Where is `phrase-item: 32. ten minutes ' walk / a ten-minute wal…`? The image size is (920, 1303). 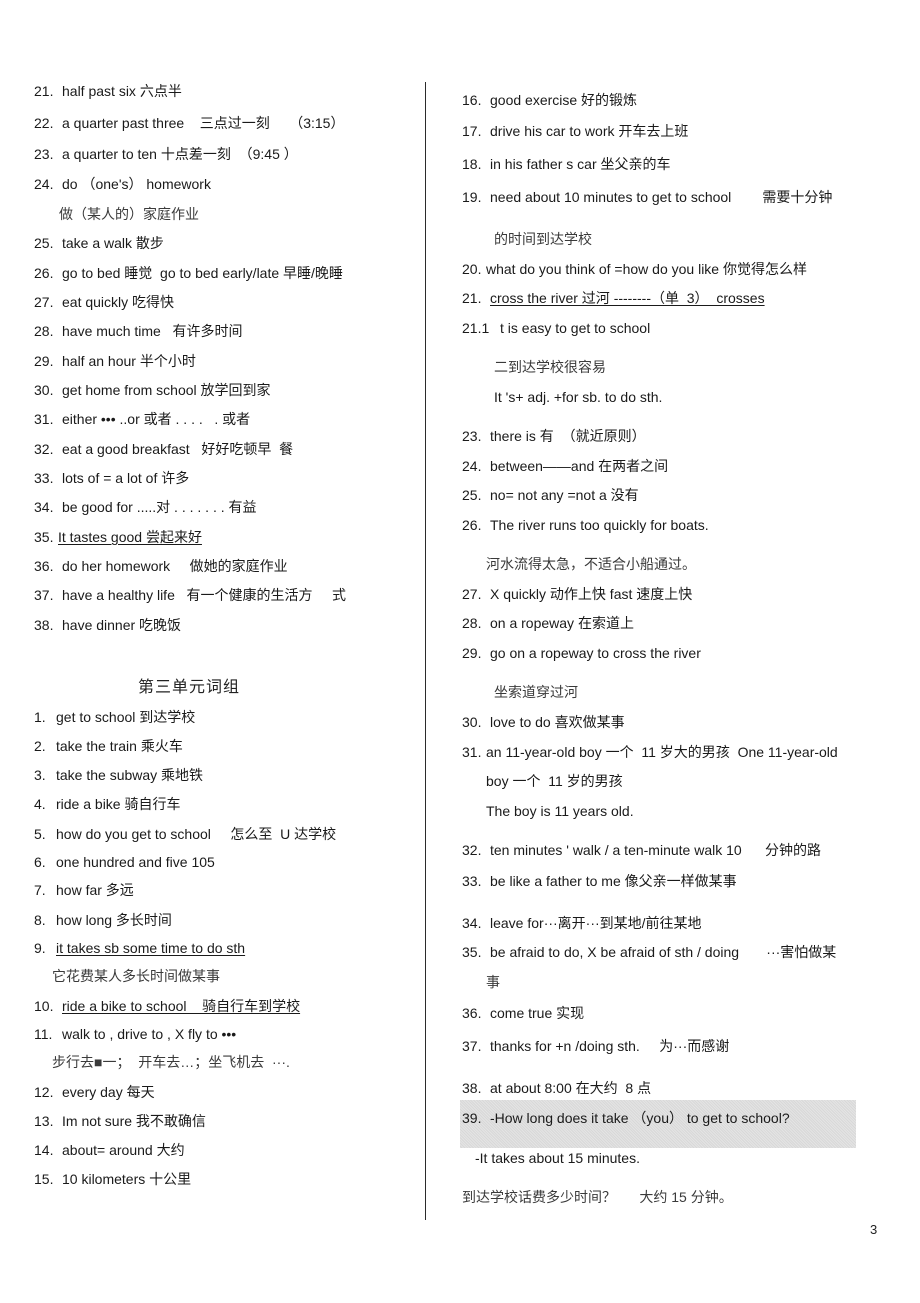
phrase-item: 32. ten minutes ' walk / a ten-minute wal… is located at coordinates (641, 850).